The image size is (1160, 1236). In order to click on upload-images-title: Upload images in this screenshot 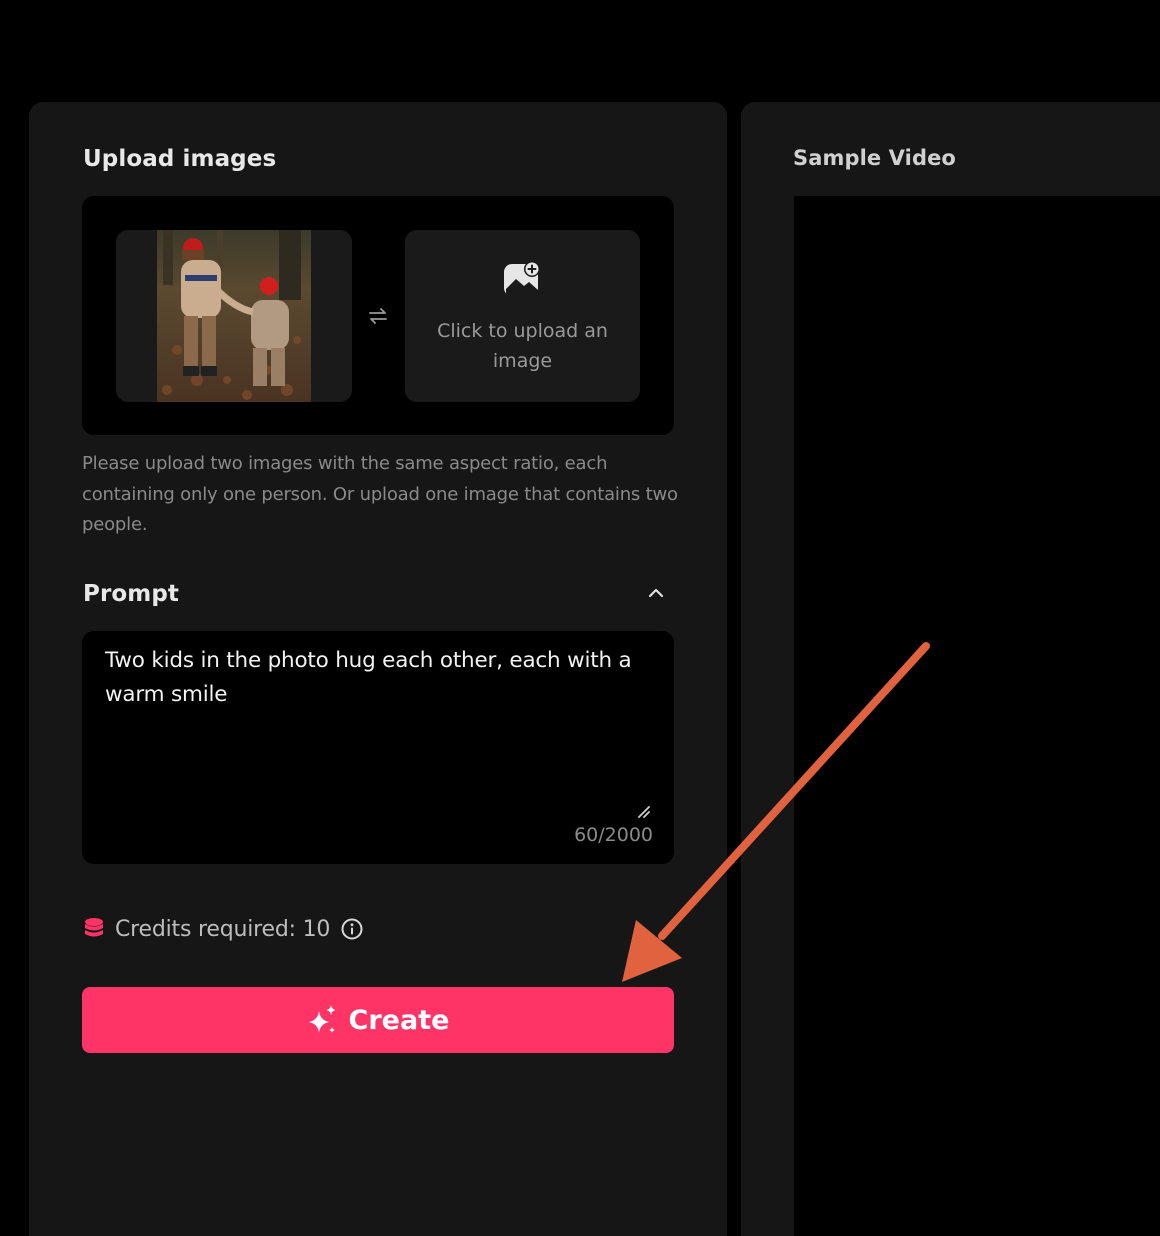, I will do `click(180, 159)`.